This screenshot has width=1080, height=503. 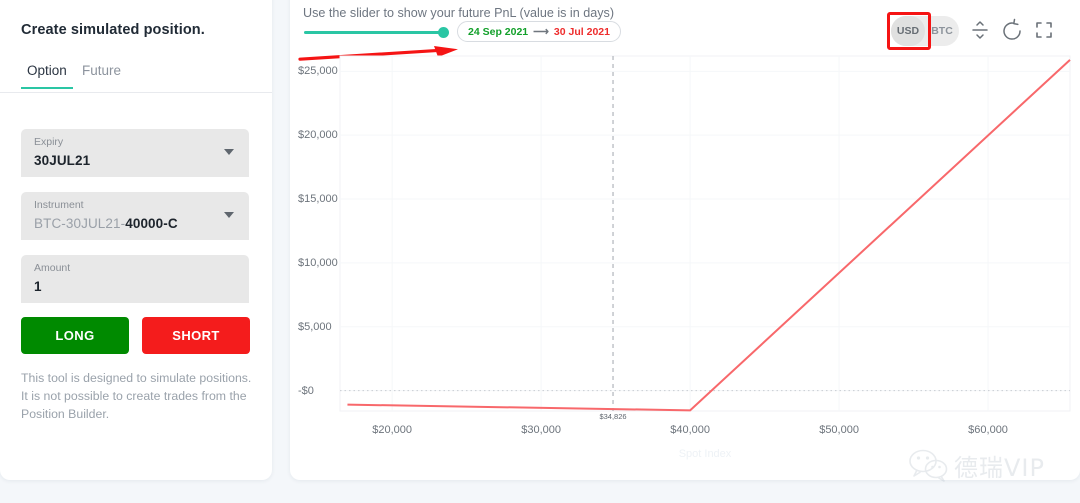 What do you see at coordinates (80, 223) in the screenshot?
I see `instrument-prefix: BTC-30JUL21-` at bounding box center [80, 223].